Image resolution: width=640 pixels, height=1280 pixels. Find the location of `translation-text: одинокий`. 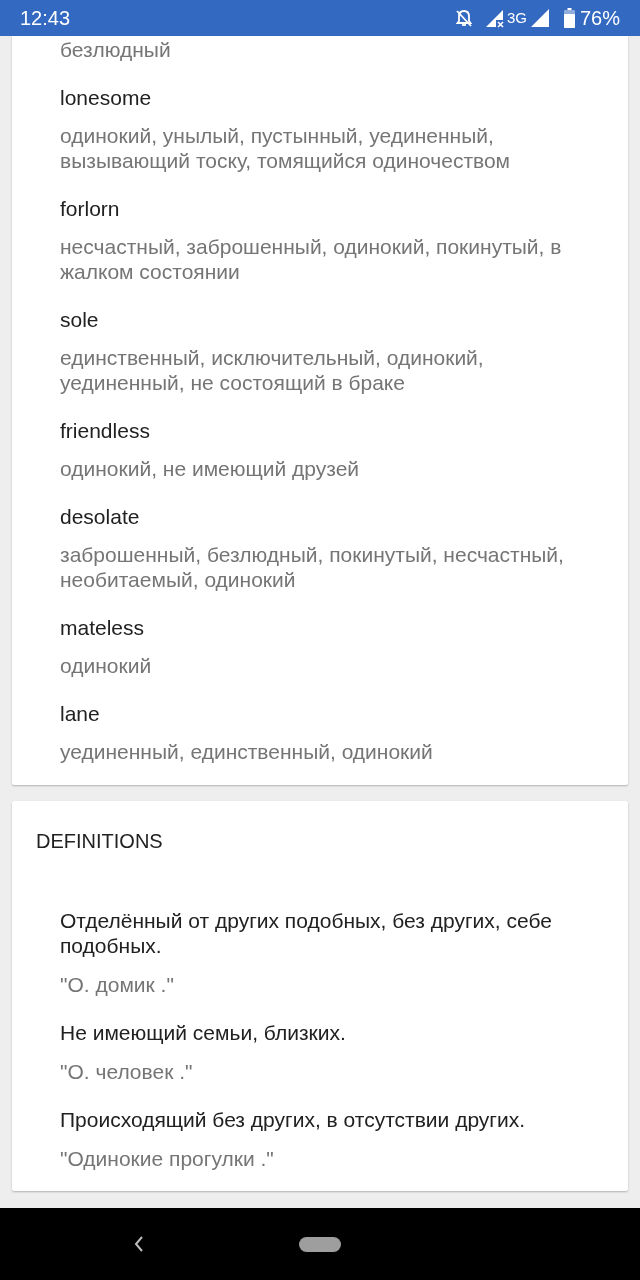

translation-text: одинокий is located at coordinates (106, 665).